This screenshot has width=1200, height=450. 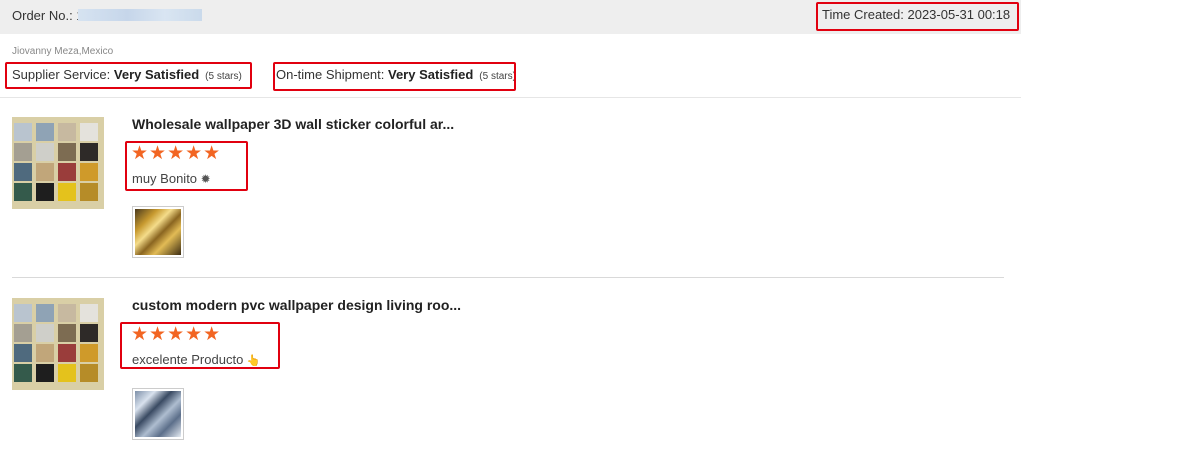 I want to click on order-number-label: Order No.: 1, so click(x=48, y=15).